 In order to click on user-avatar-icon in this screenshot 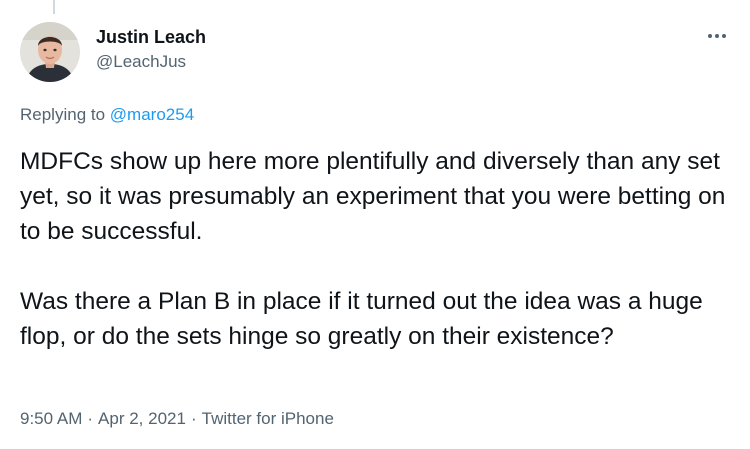, I will do `click(50, 52)`.